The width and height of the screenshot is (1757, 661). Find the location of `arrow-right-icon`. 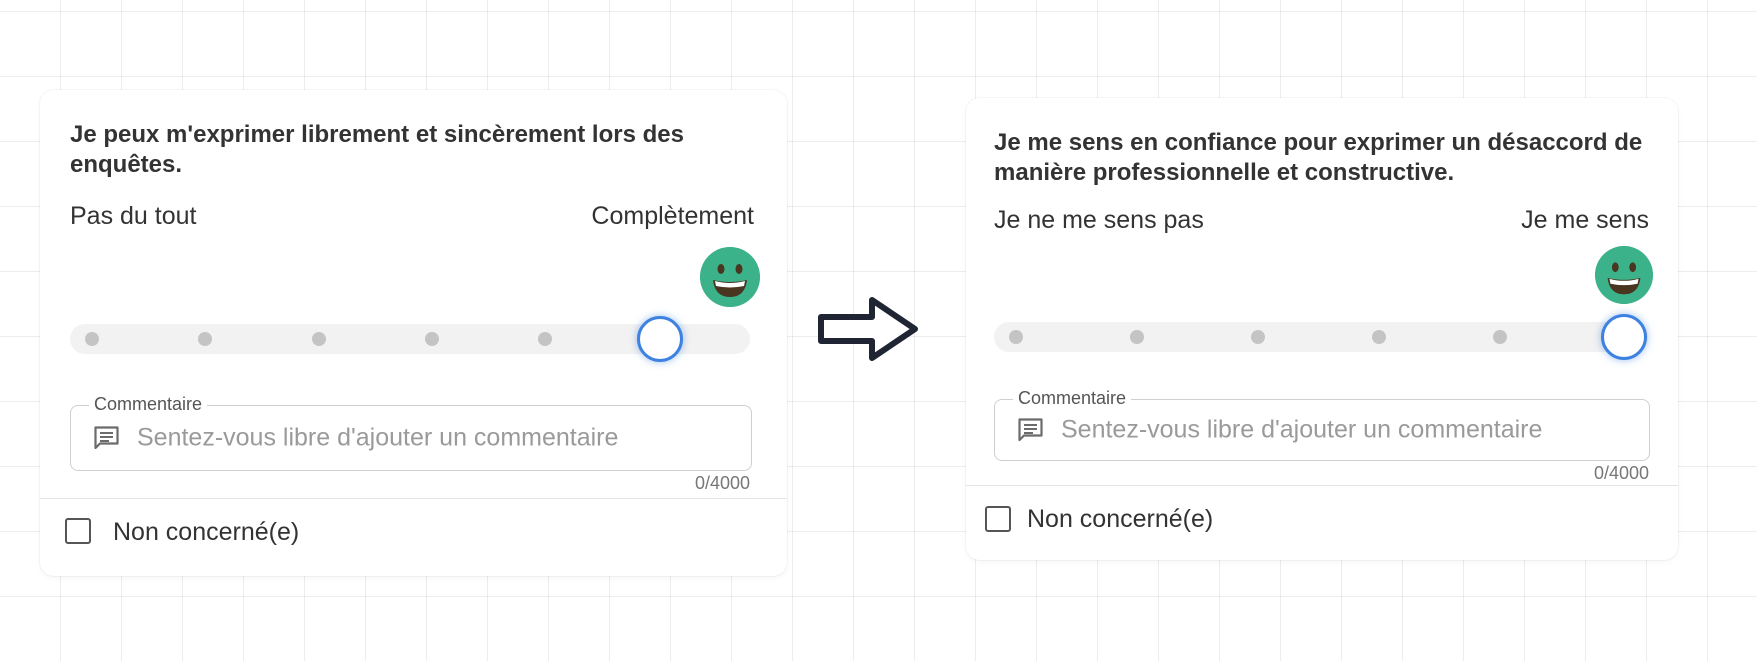

arrow-right-icon is located at coordinates (868, 329).